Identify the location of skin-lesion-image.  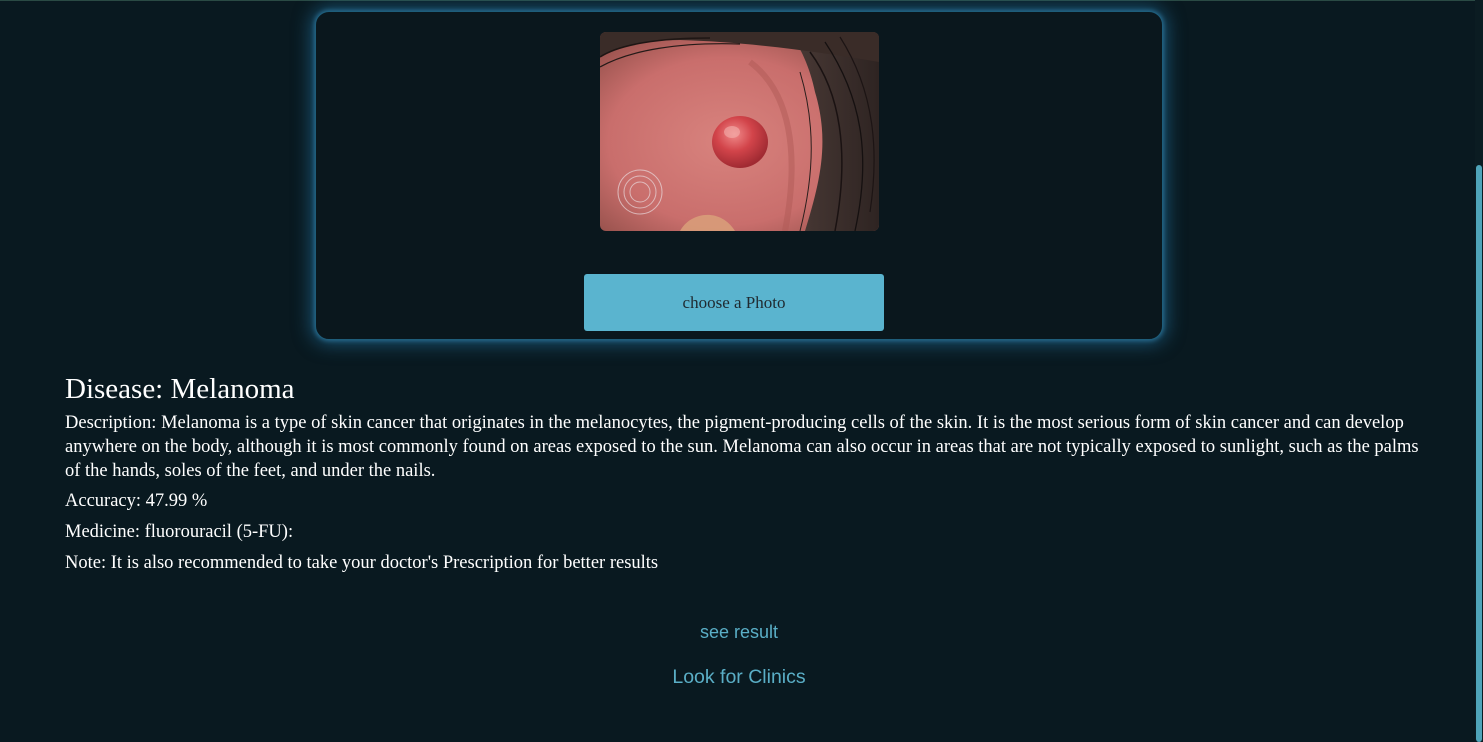
(739, 131).